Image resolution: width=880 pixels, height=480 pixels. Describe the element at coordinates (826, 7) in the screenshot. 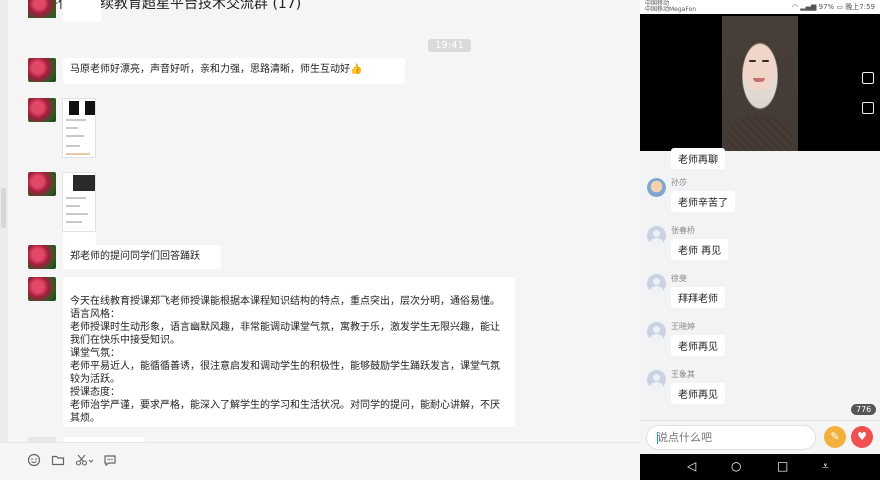

I see `battery-level: 97%` at that location.